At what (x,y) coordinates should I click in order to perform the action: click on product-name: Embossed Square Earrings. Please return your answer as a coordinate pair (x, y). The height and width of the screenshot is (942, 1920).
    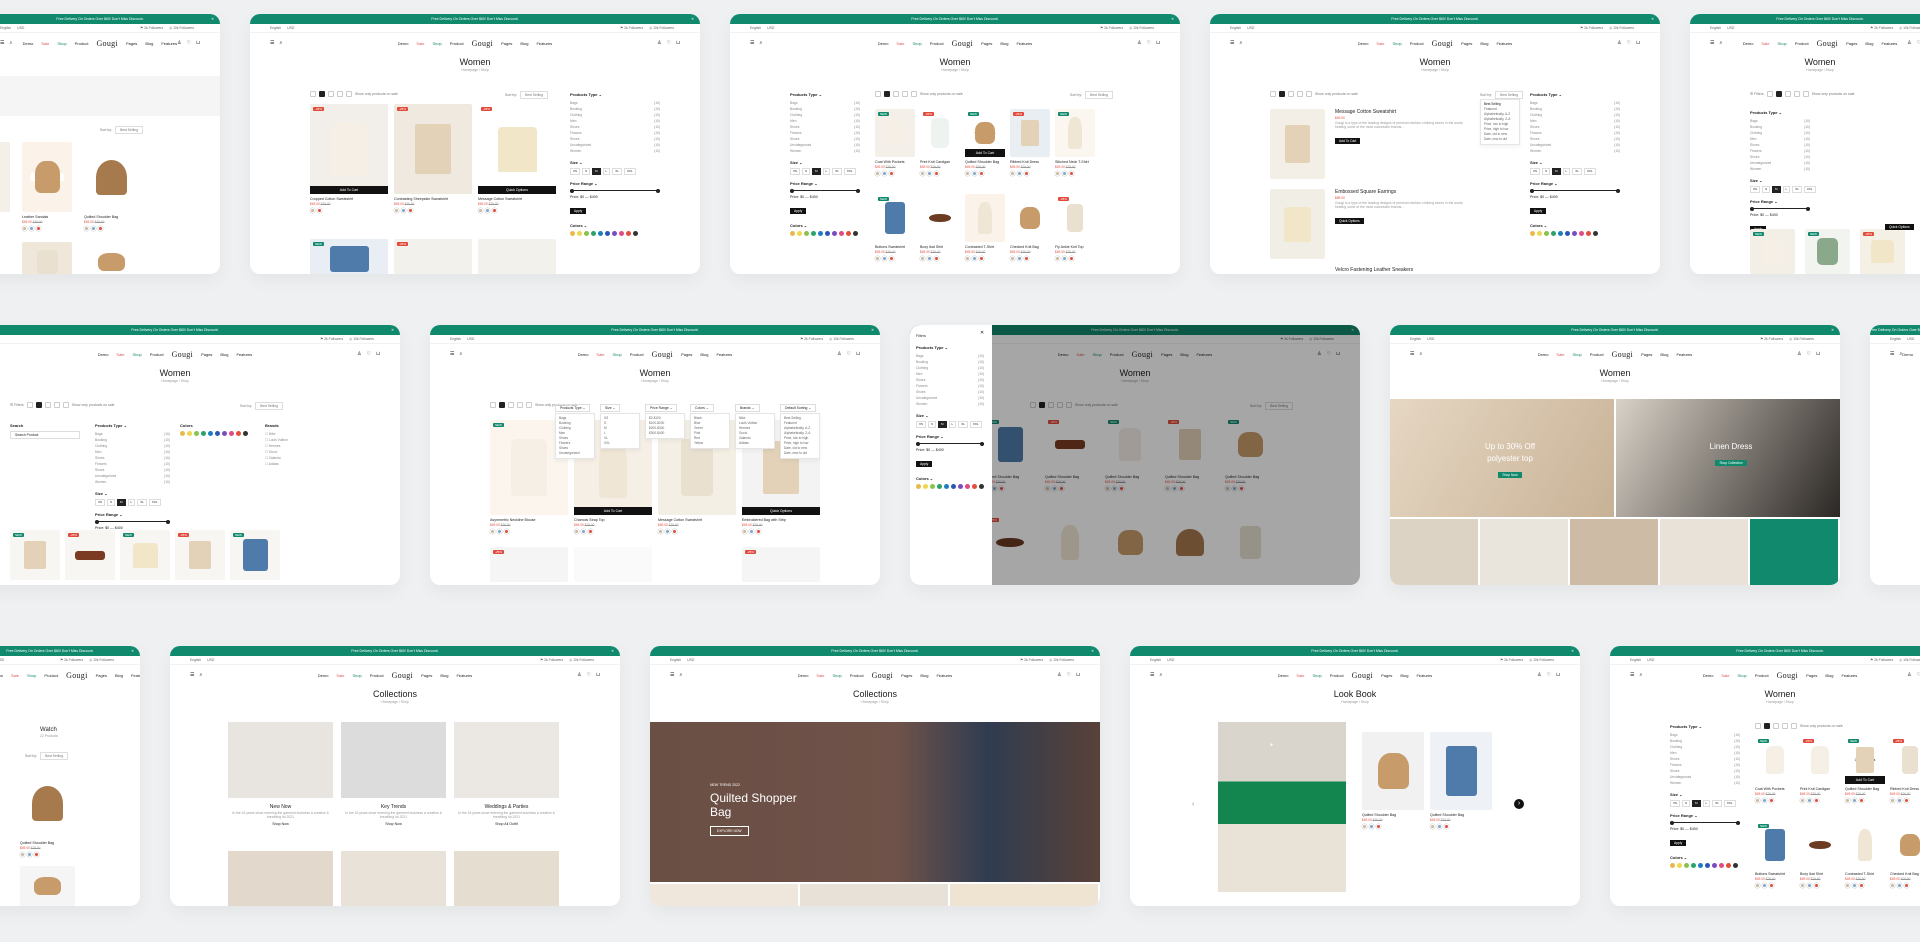
    Looking at the image, I should click on (1405, 192).